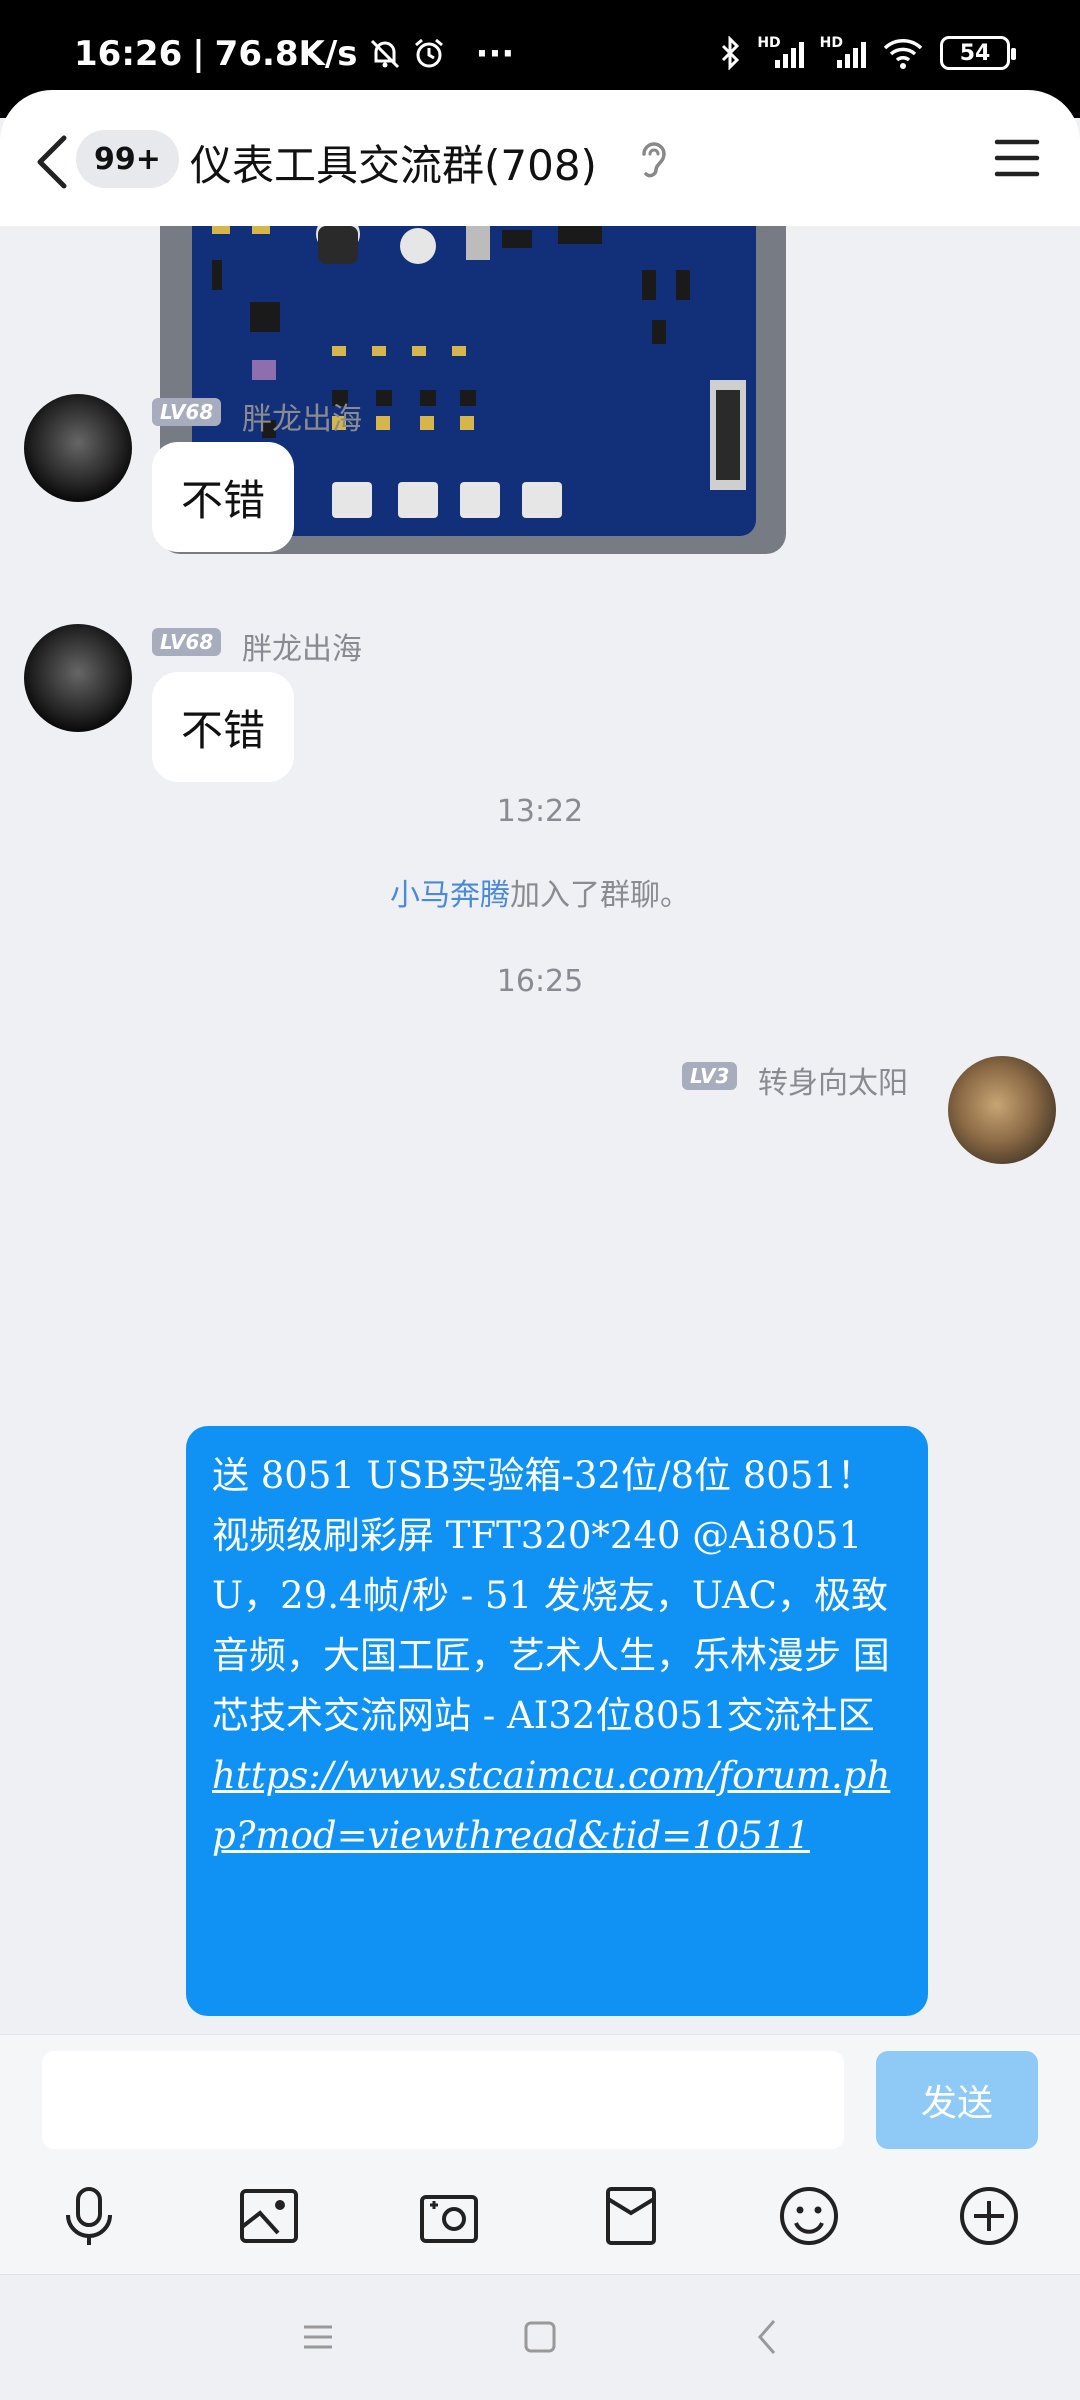 The height and width of the screenshot is (2400, 1080). What do you see at coordinates (654, 161) in the screenshot?
I see `earpiece-mode-icon` at bounding box center [654, 161].